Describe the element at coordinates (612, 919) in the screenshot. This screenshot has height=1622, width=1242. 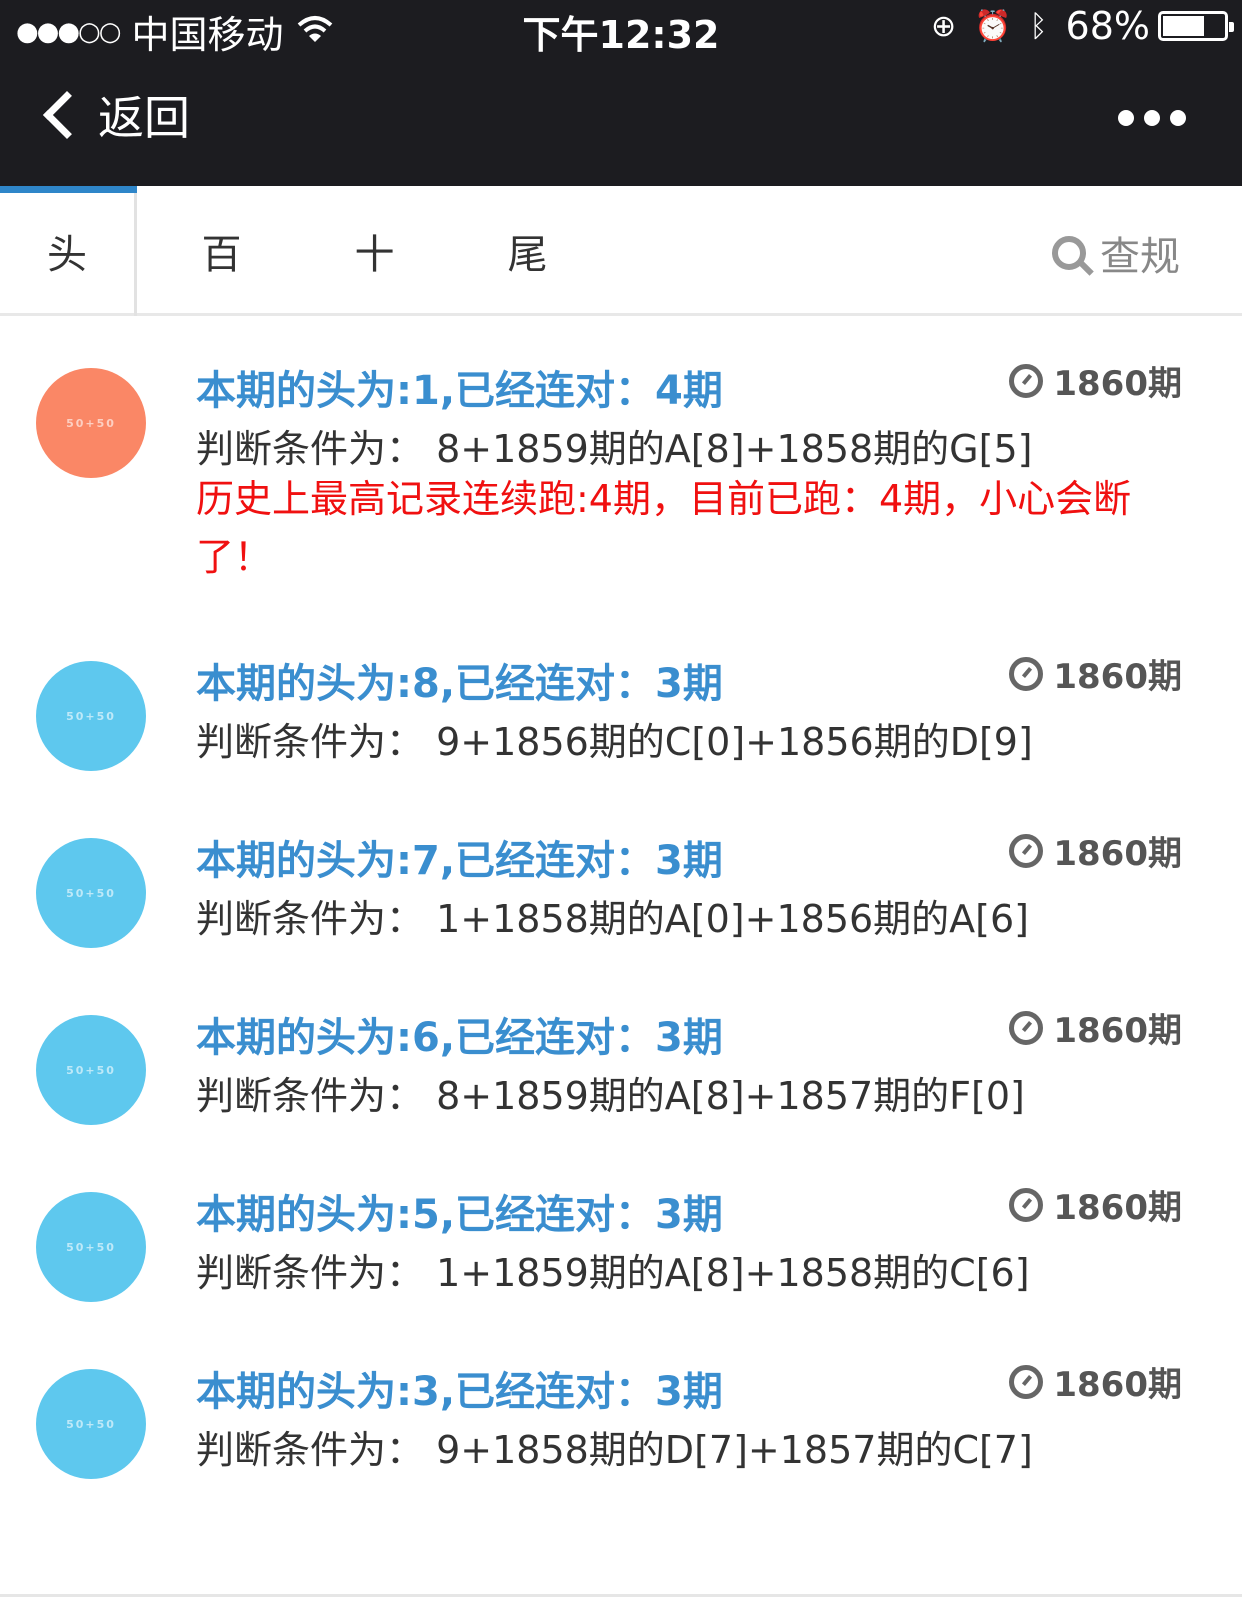
I see `item-condition: 判断条件为： 1+1858期的A[0]+1856期的A[6]` at that location.